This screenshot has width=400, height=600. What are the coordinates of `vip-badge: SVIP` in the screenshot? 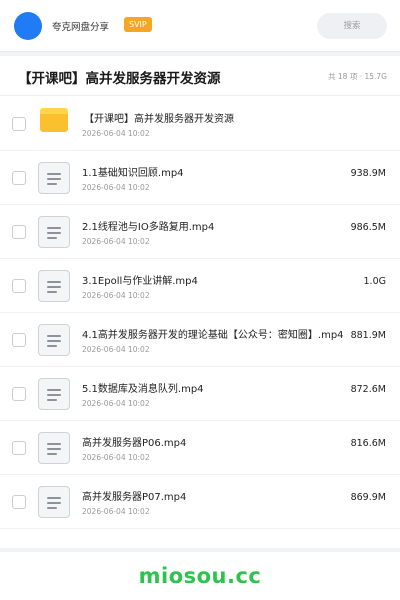 It's located at (138, 24).